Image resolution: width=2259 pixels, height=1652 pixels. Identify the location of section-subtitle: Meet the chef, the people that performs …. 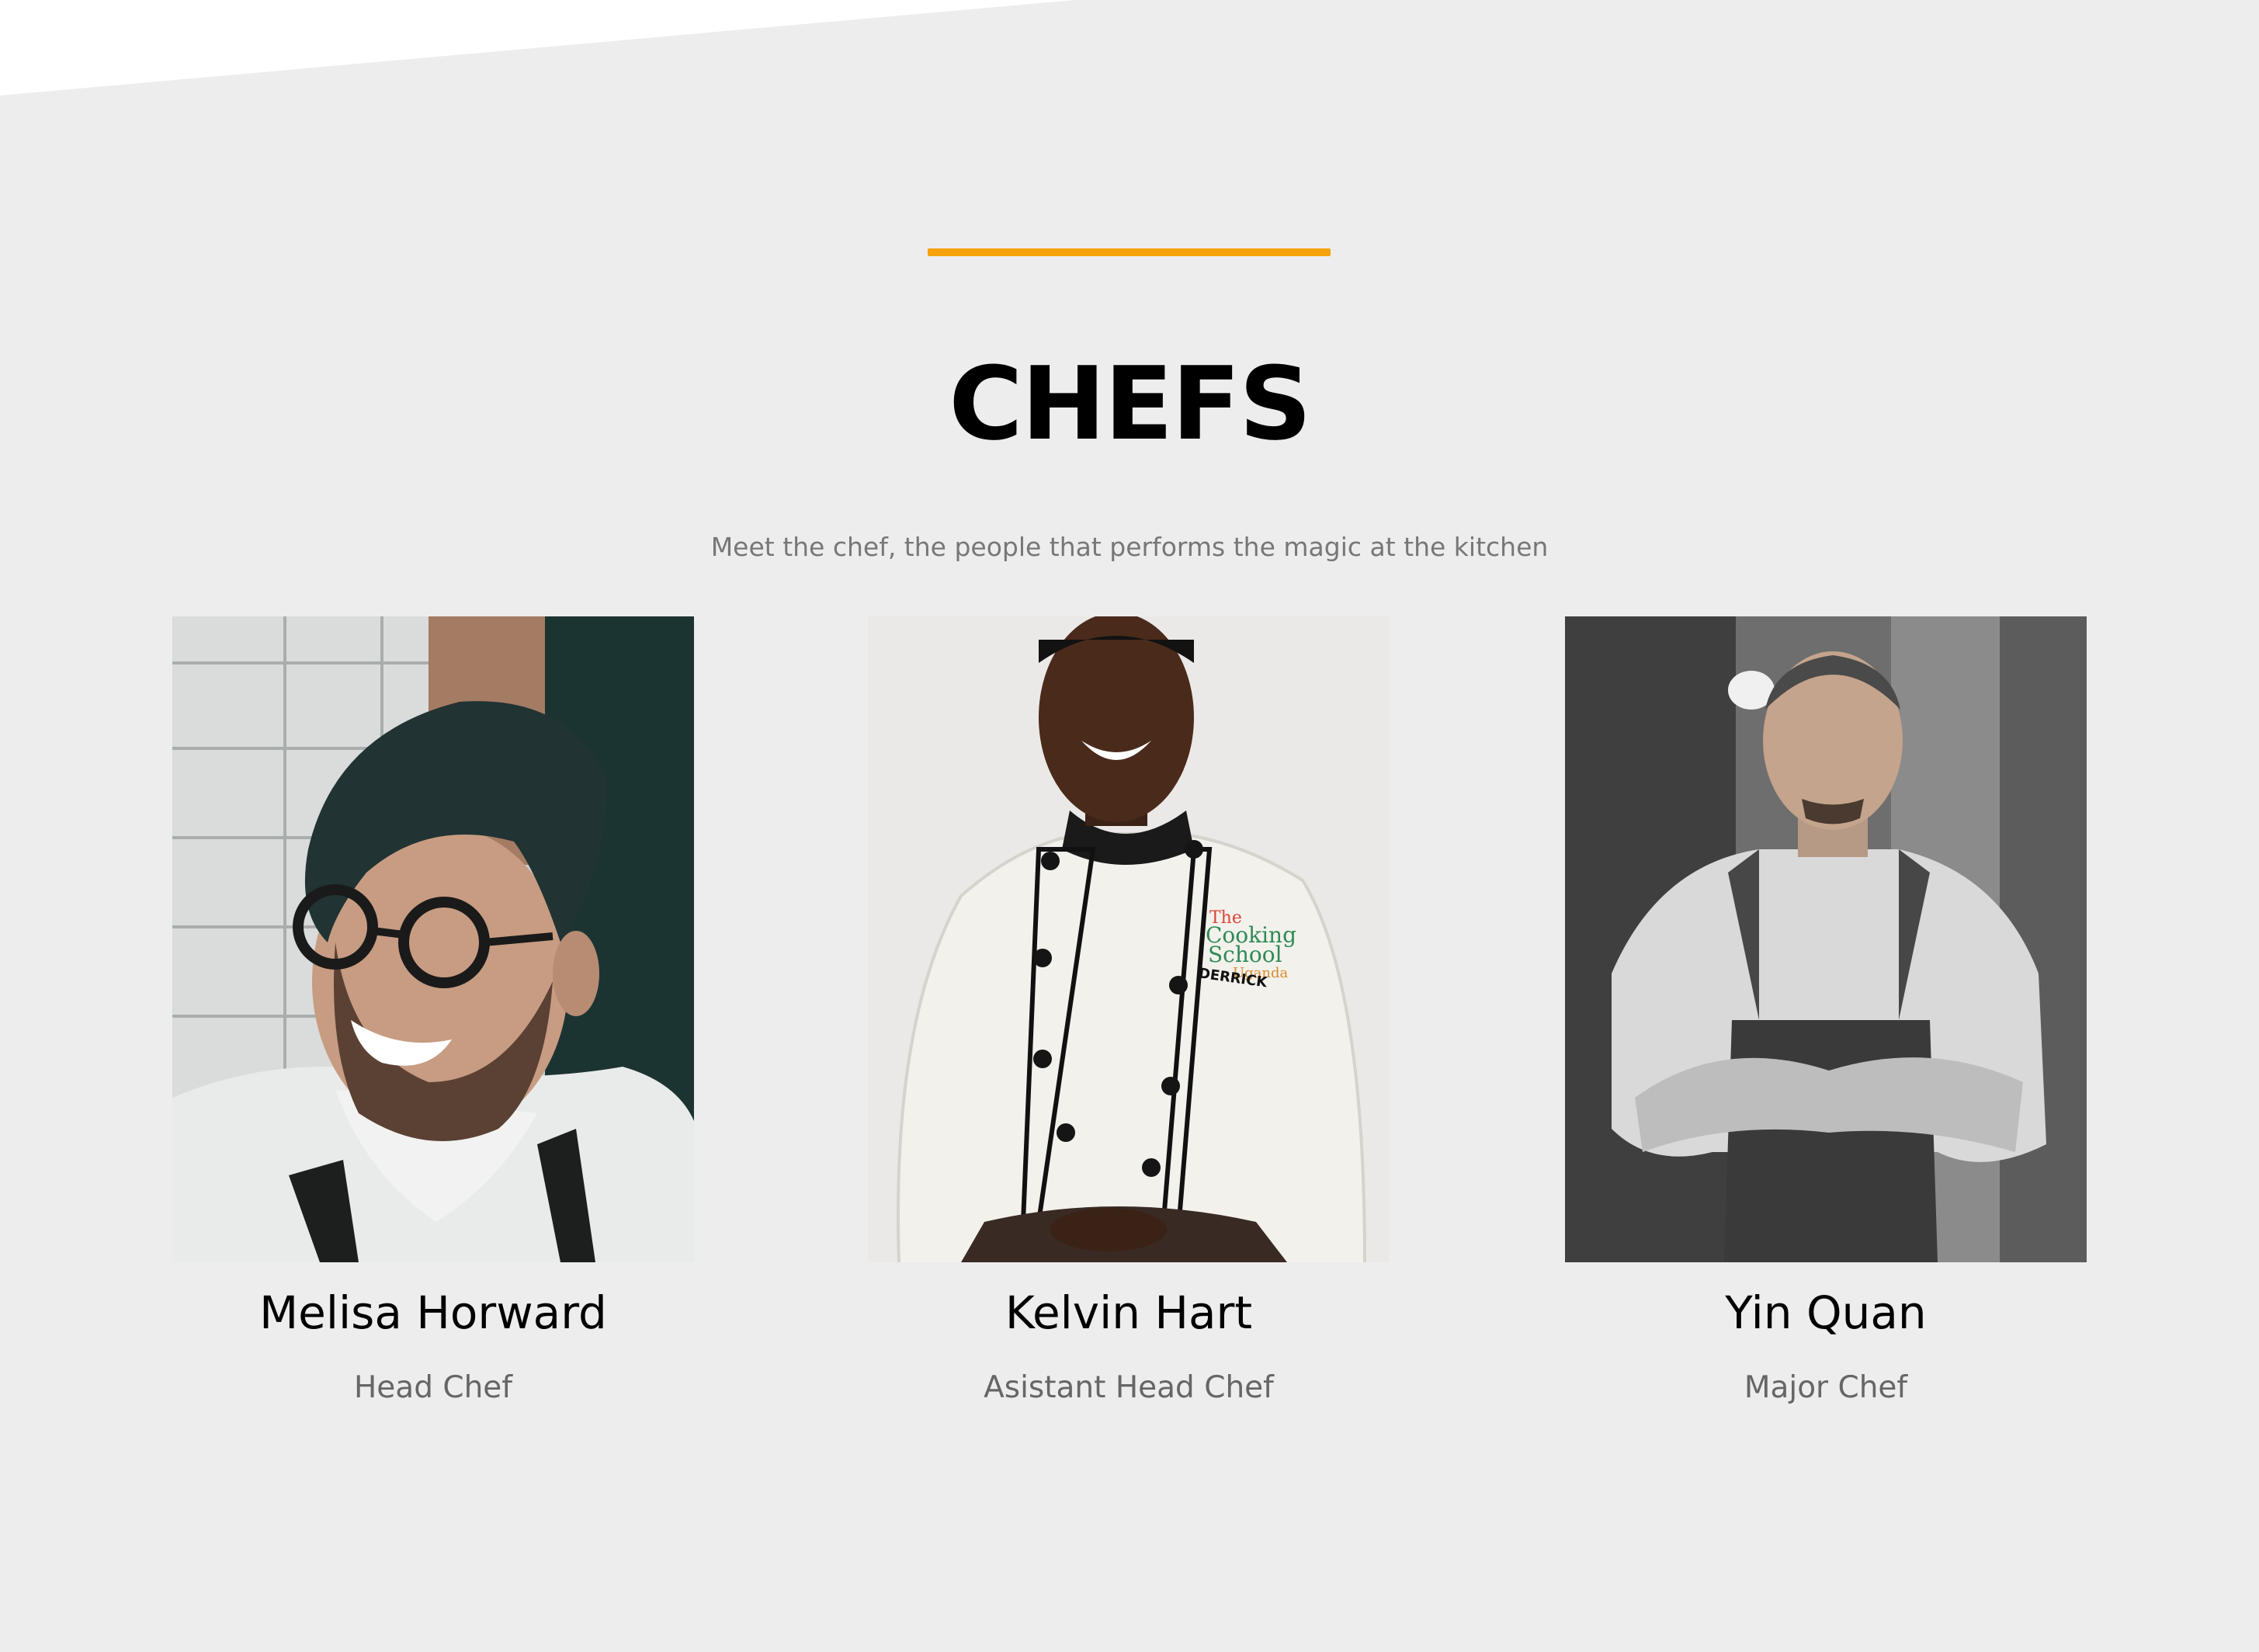
(1129, 547).